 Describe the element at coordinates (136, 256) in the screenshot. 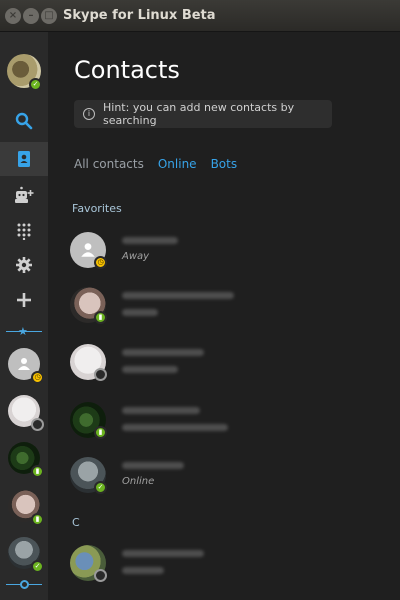

I see `contact-status-text: Away` at that location.